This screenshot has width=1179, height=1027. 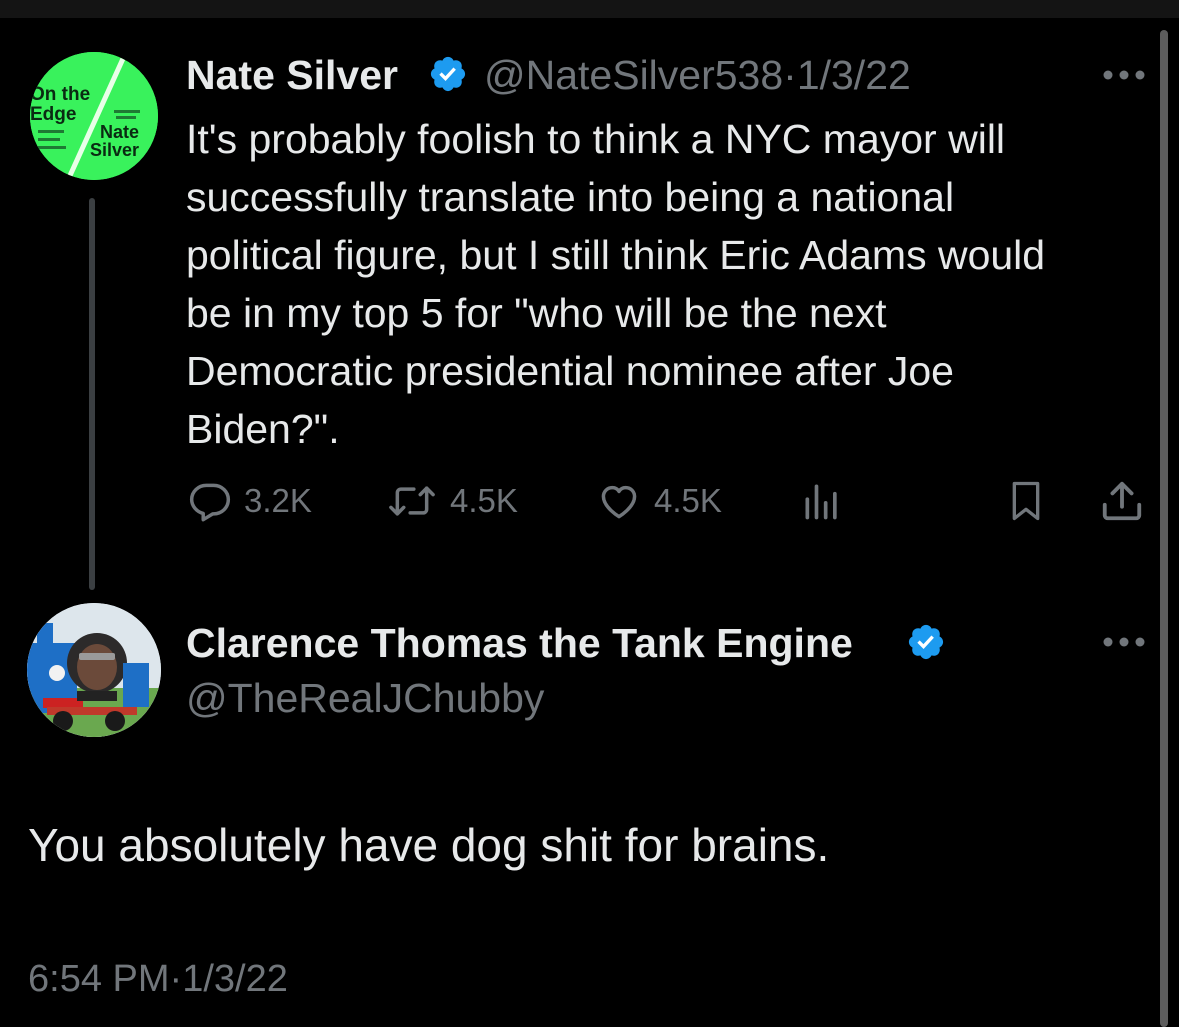 I want to click on tank-engine-avatar-image, so click(x=94, y=670).